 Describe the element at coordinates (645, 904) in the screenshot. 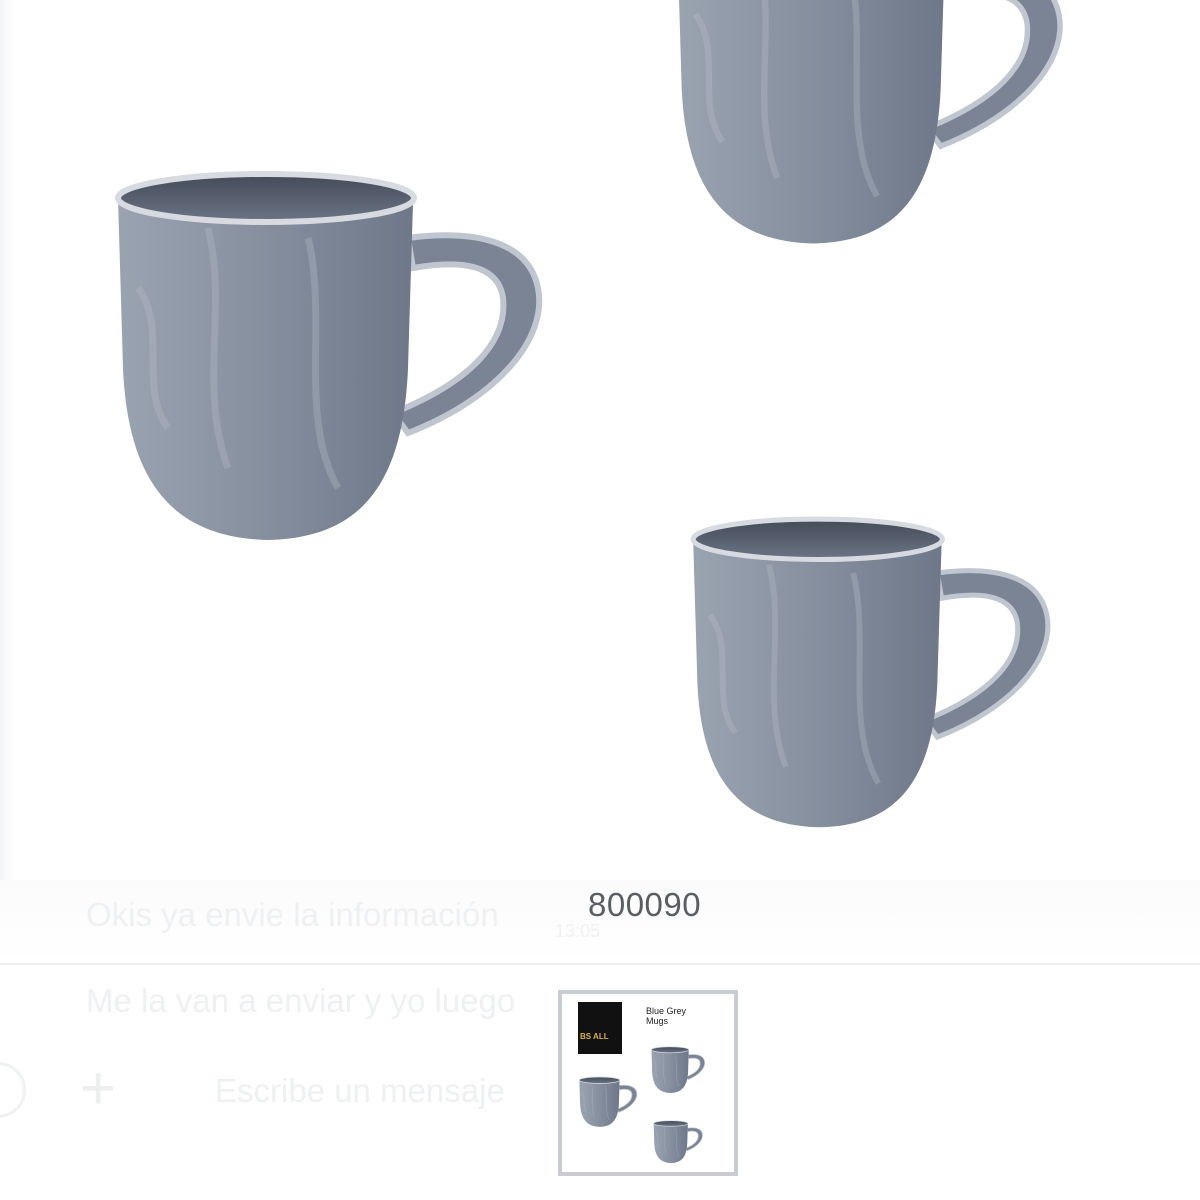

I see `preview-caption: 800090` at that location.